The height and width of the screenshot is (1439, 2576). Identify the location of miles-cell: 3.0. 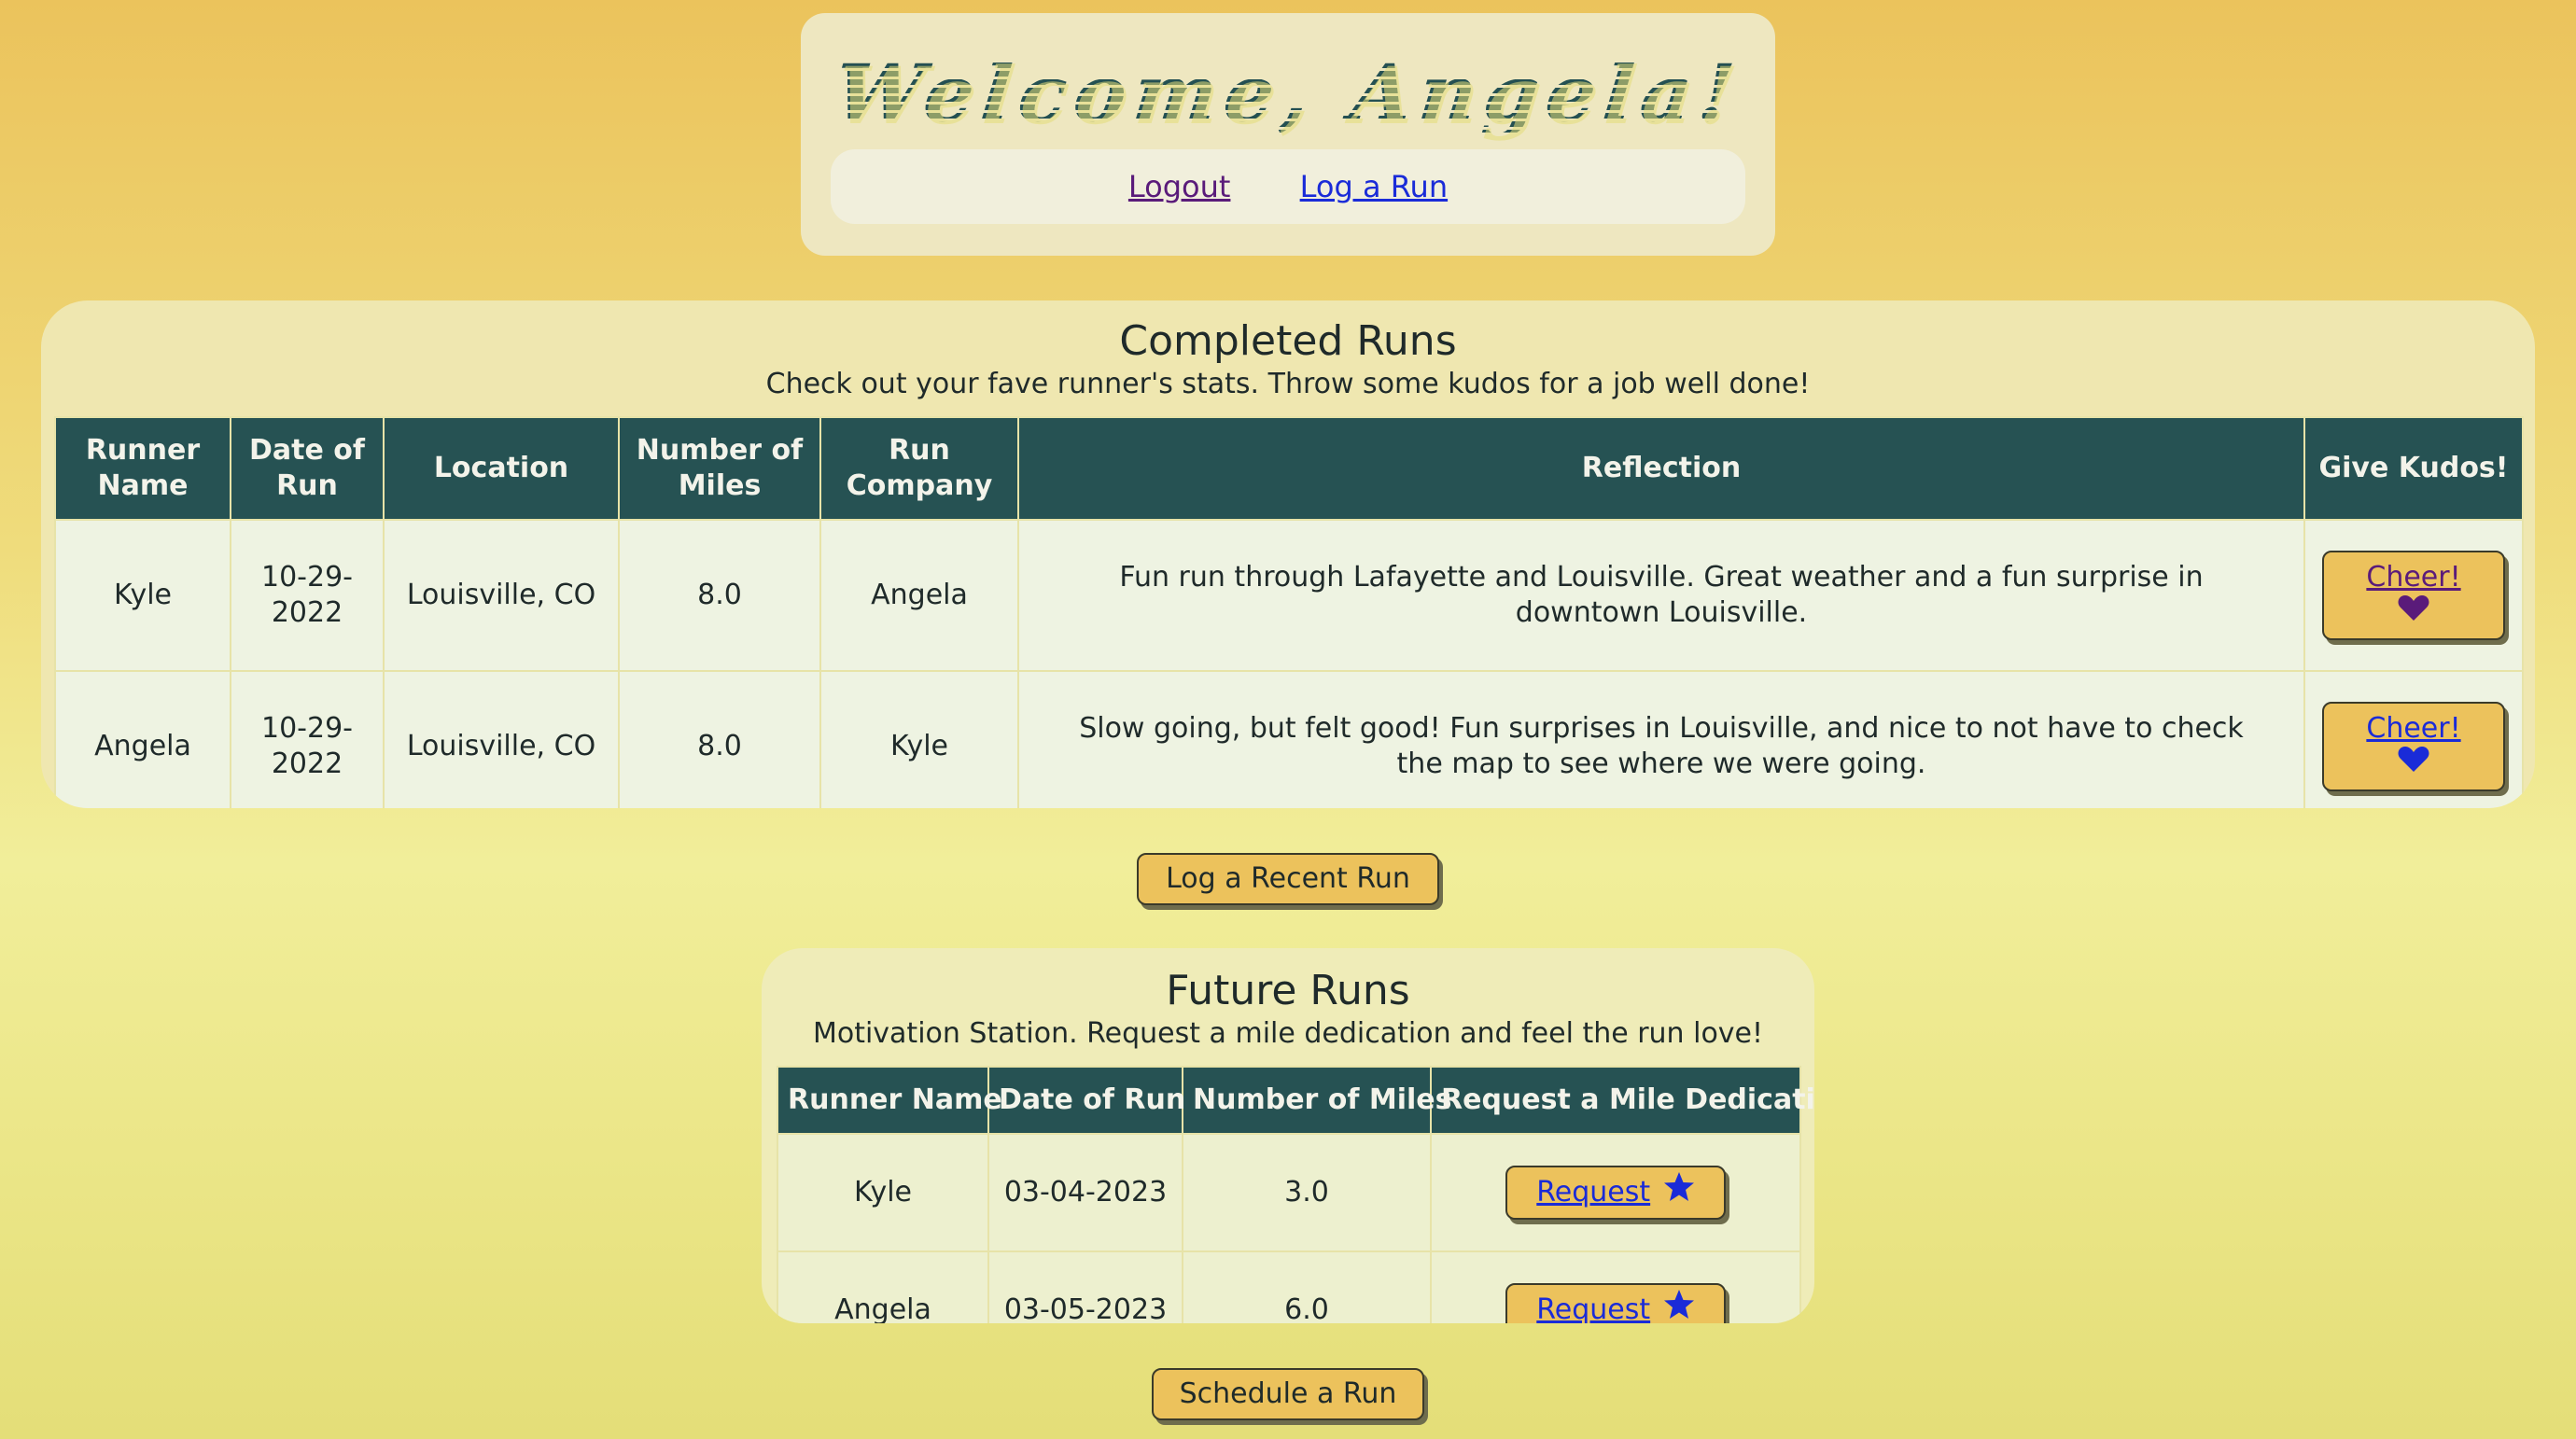
(1307, 1192).